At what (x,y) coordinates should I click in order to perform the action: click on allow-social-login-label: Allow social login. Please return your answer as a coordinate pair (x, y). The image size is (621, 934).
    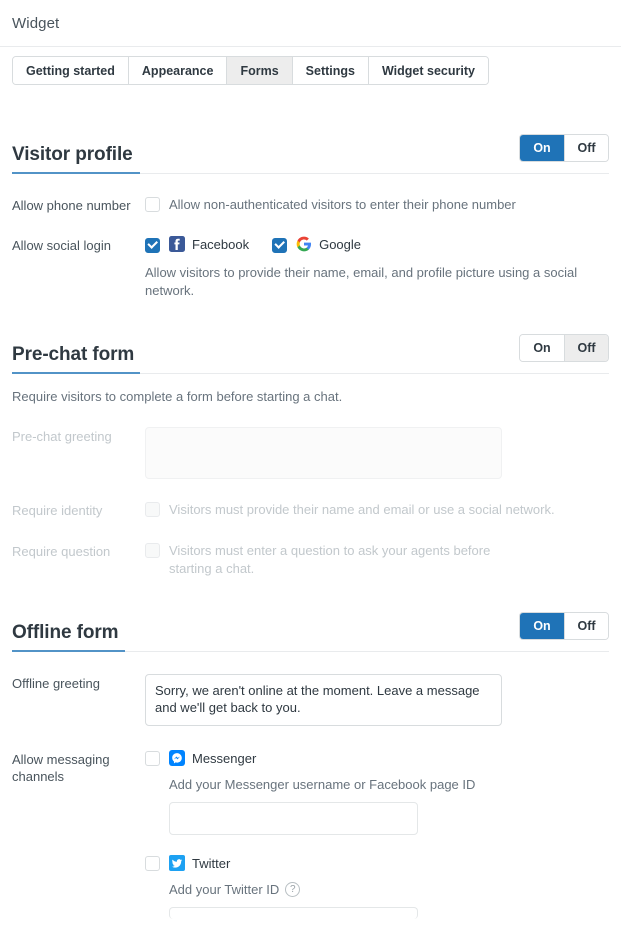
    Looking at the image, I should click on (61, 245).